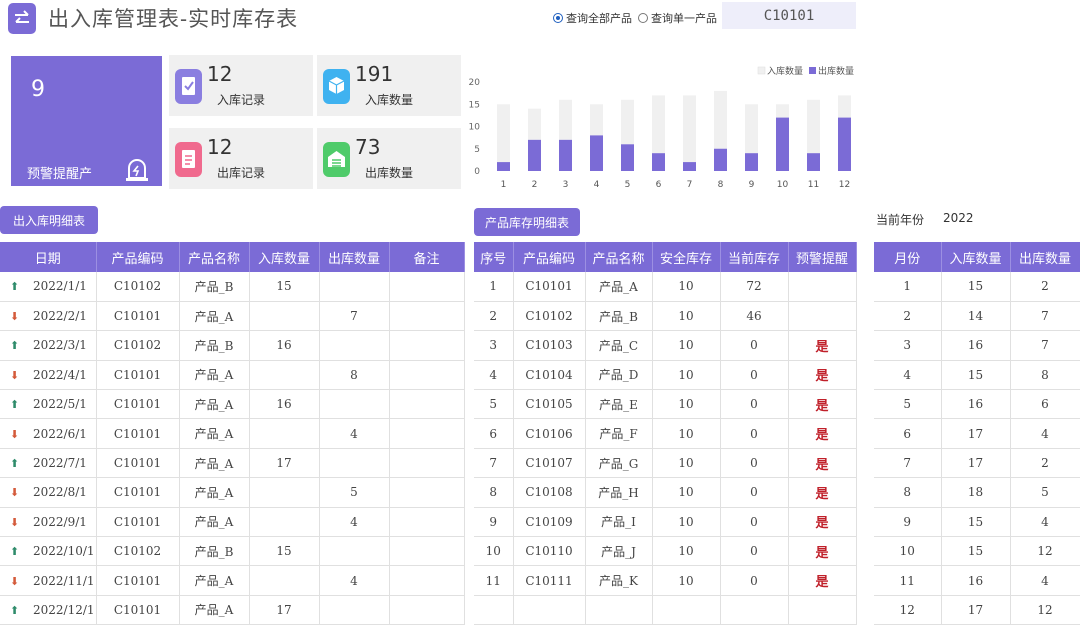  What do you see at coordinates (549, 433) in the screenshot?
I see `cell-code: C10106` at bounding box center [549, 433].